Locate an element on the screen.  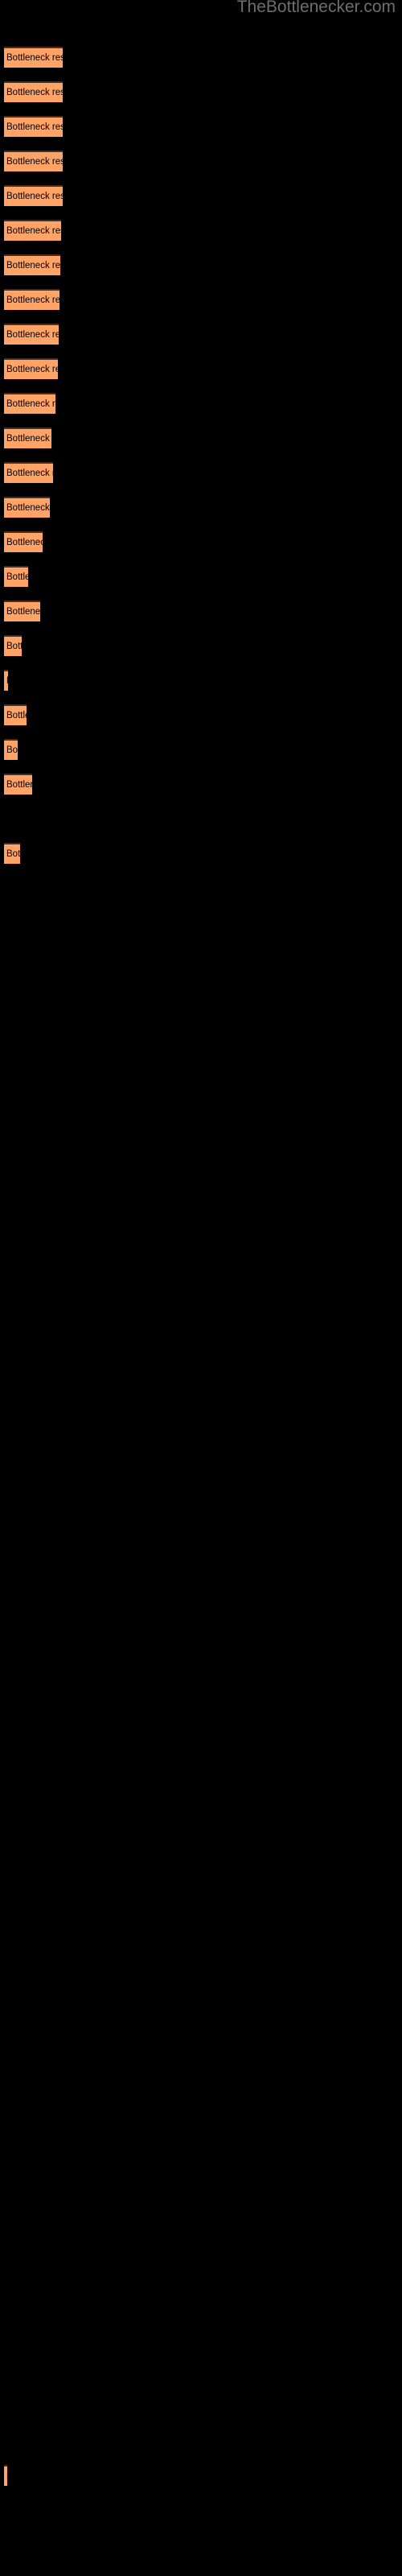
site-watermark: TheBottlenecker.com is located at coordinates (316, 8).